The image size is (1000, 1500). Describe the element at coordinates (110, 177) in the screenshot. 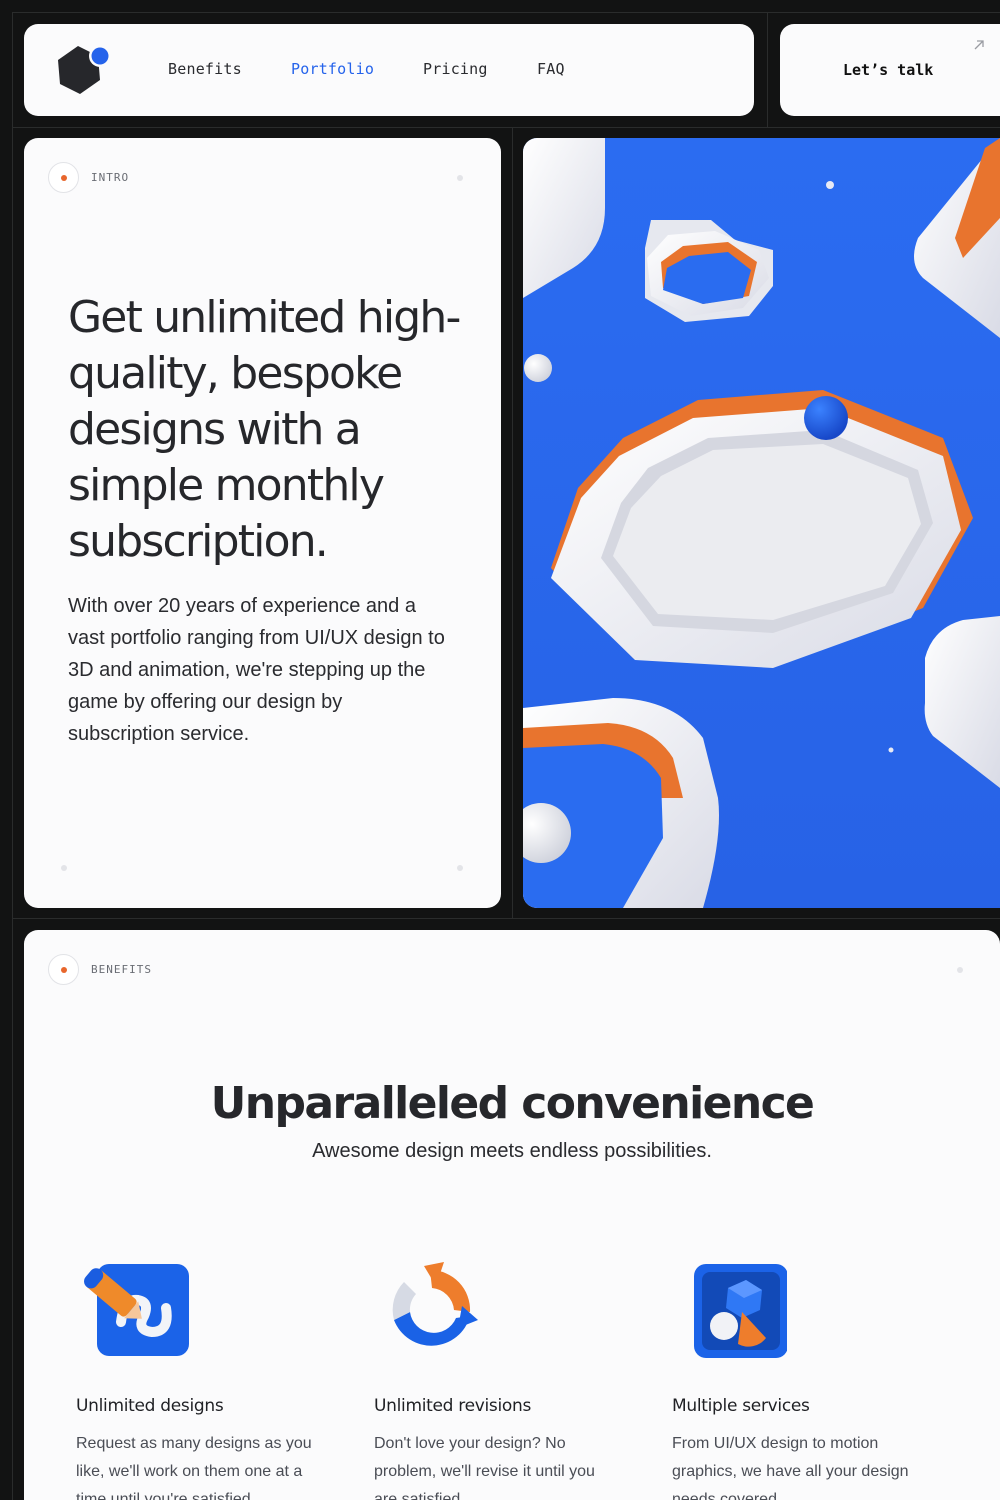

I see `section-tag-label: INTRO` at that location.